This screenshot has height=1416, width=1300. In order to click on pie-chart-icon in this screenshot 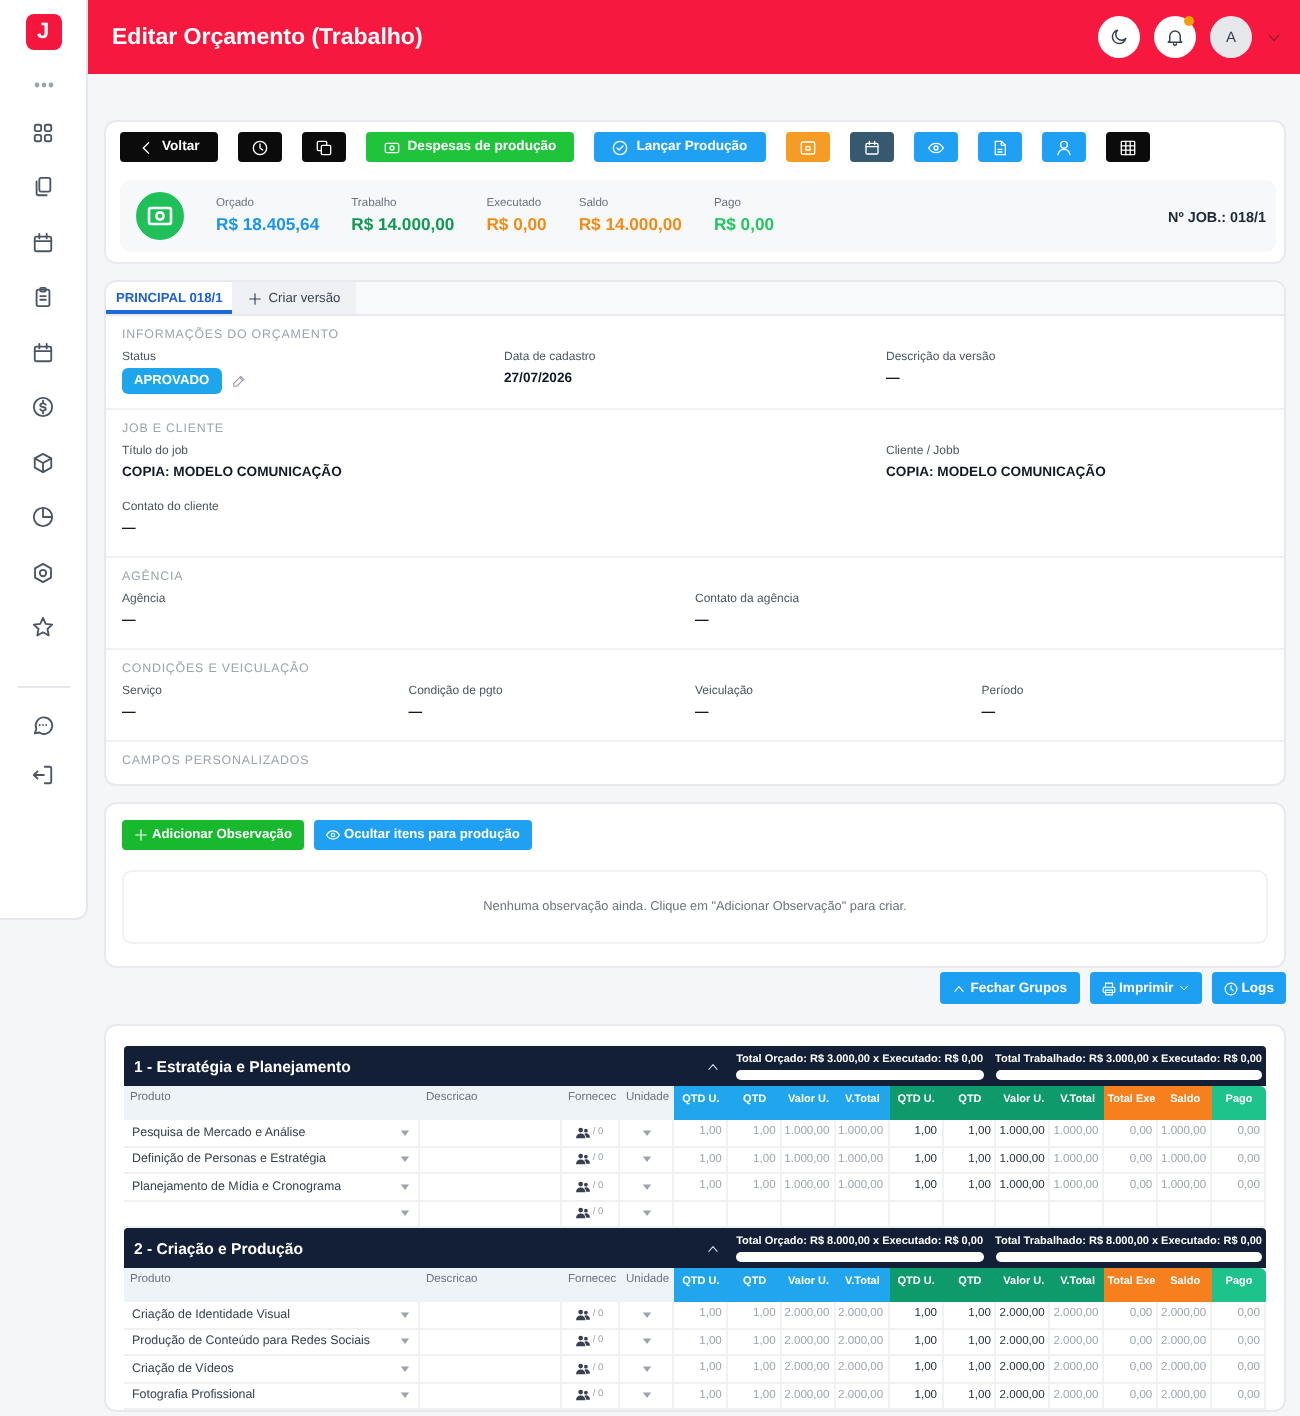, I will do `click(43, 517)`.